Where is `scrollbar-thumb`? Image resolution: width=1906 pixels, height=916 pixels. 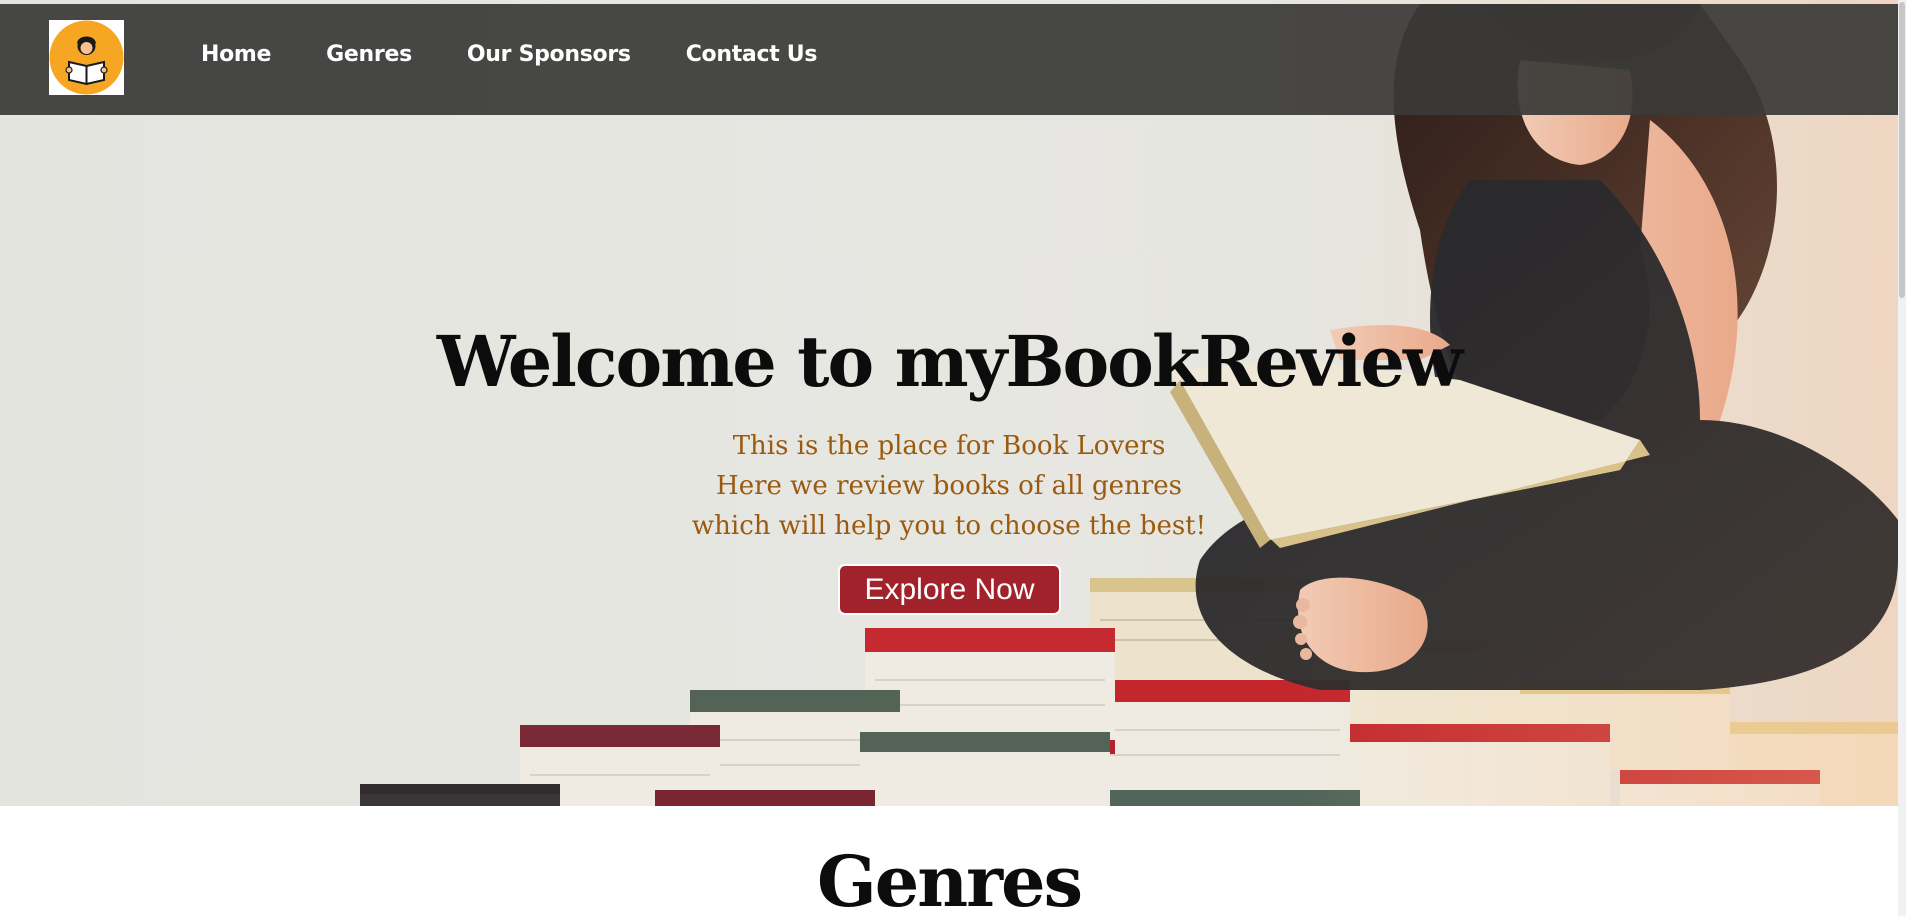
scrollbar-thumb is located at coordinates (1902, 150).